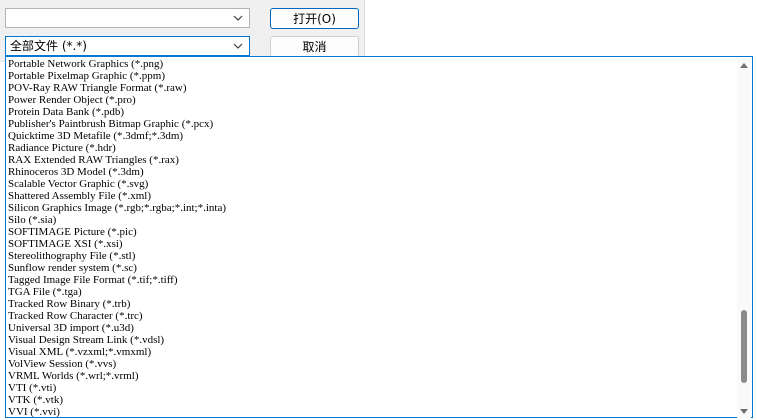 This screenshot has height=420, width=757. What do you see at coordinates (314, 46) in the screenshot?
I see `cancel-button: 取消` at bounding box center [314, 46].